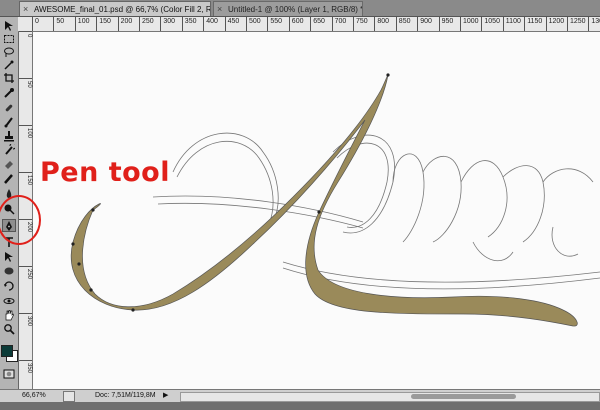 This screenshot has width=600, height=410. Describe the element at coordinates (231, 24) in the screenshot. I see `ruler-tick-label: 450` at that location.